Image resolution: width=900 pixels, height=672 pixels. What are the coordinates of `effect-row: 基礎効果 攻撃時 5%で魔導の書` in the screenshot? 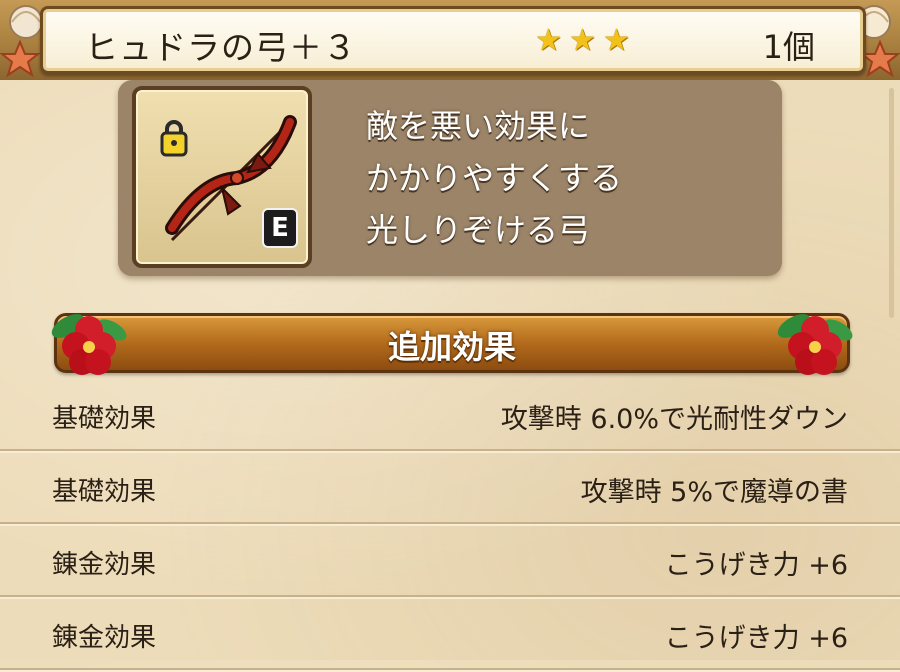 It's located at (450, 488).